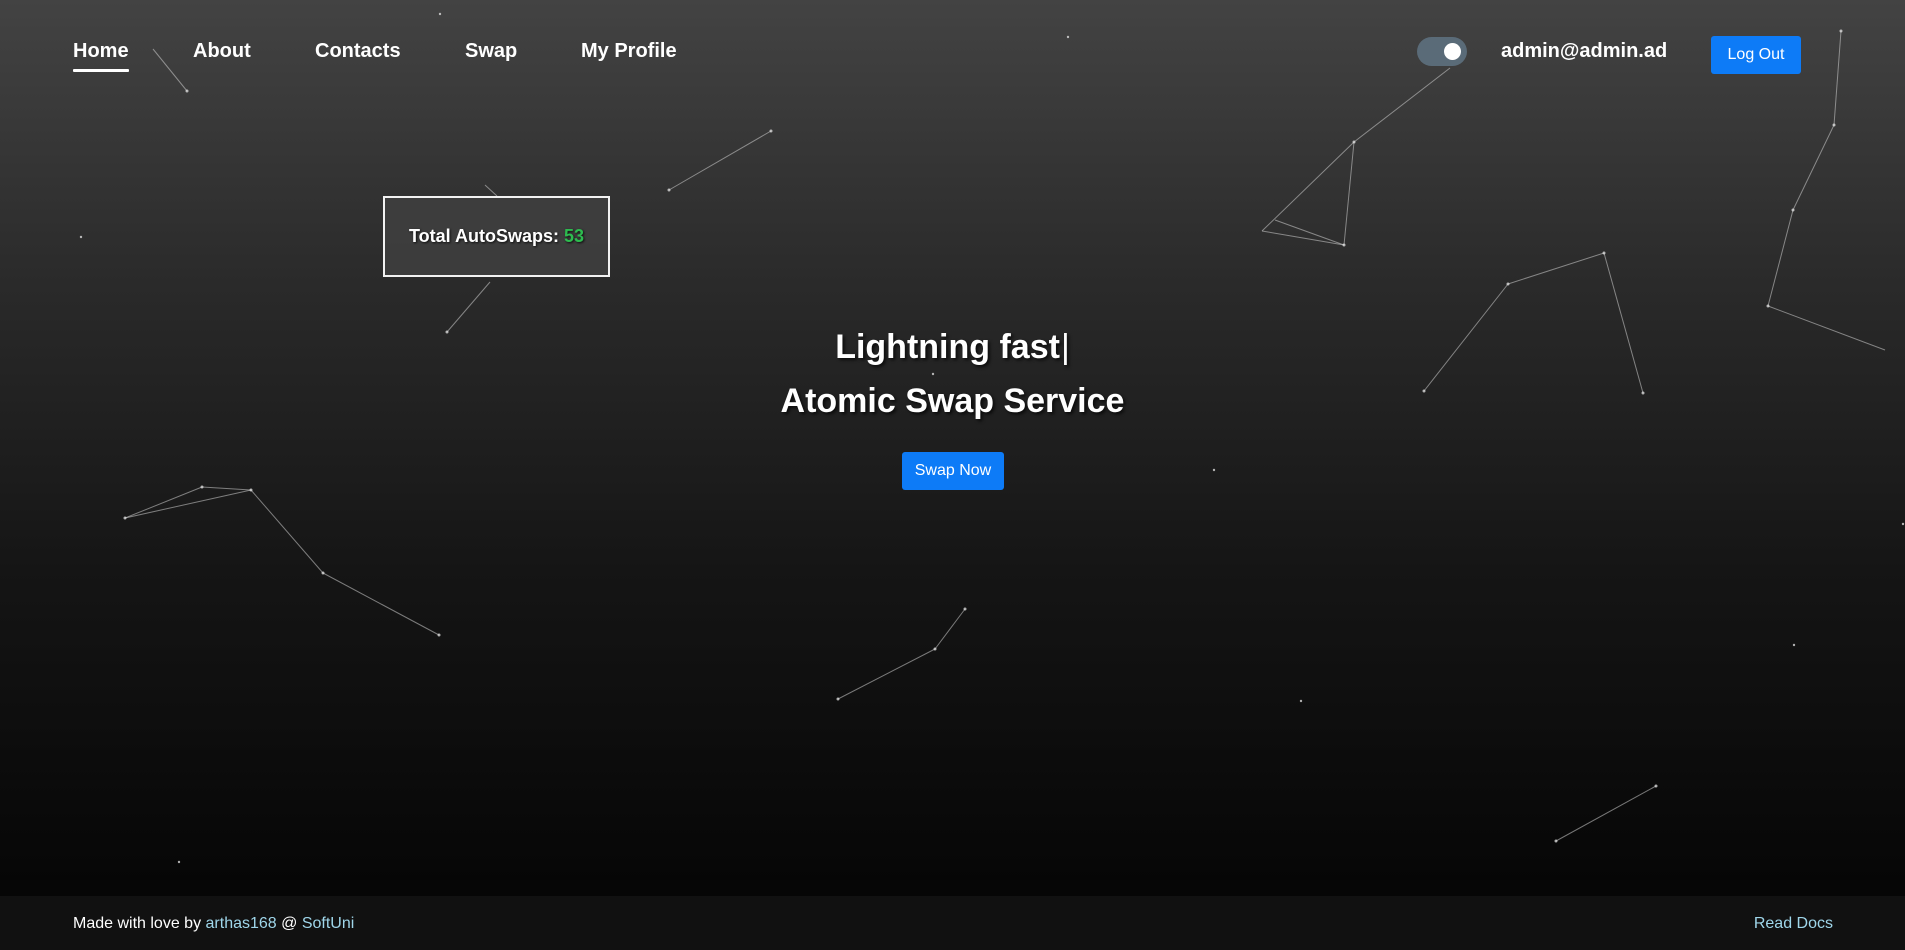 The width and height of the screenshot is (1905, 950). Describe the element at coordinates (222, 51) in the screenshot. I see `nav-about-link: About` at that location.